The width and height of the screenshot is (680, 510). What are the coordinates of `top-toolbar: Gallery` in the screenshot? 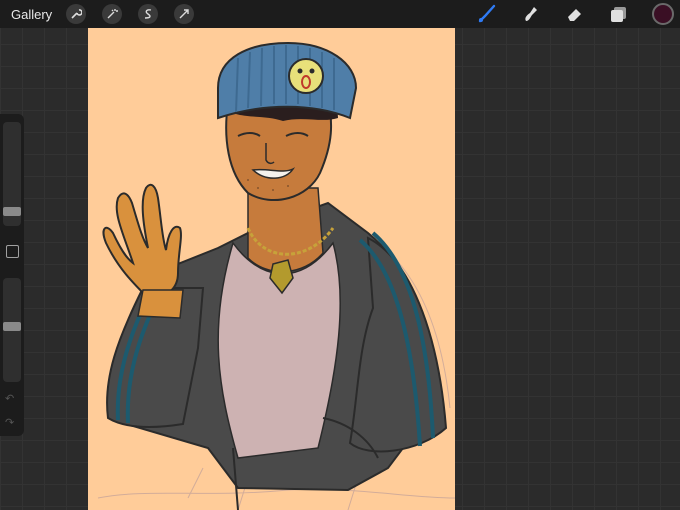 It's located at (340, 14).